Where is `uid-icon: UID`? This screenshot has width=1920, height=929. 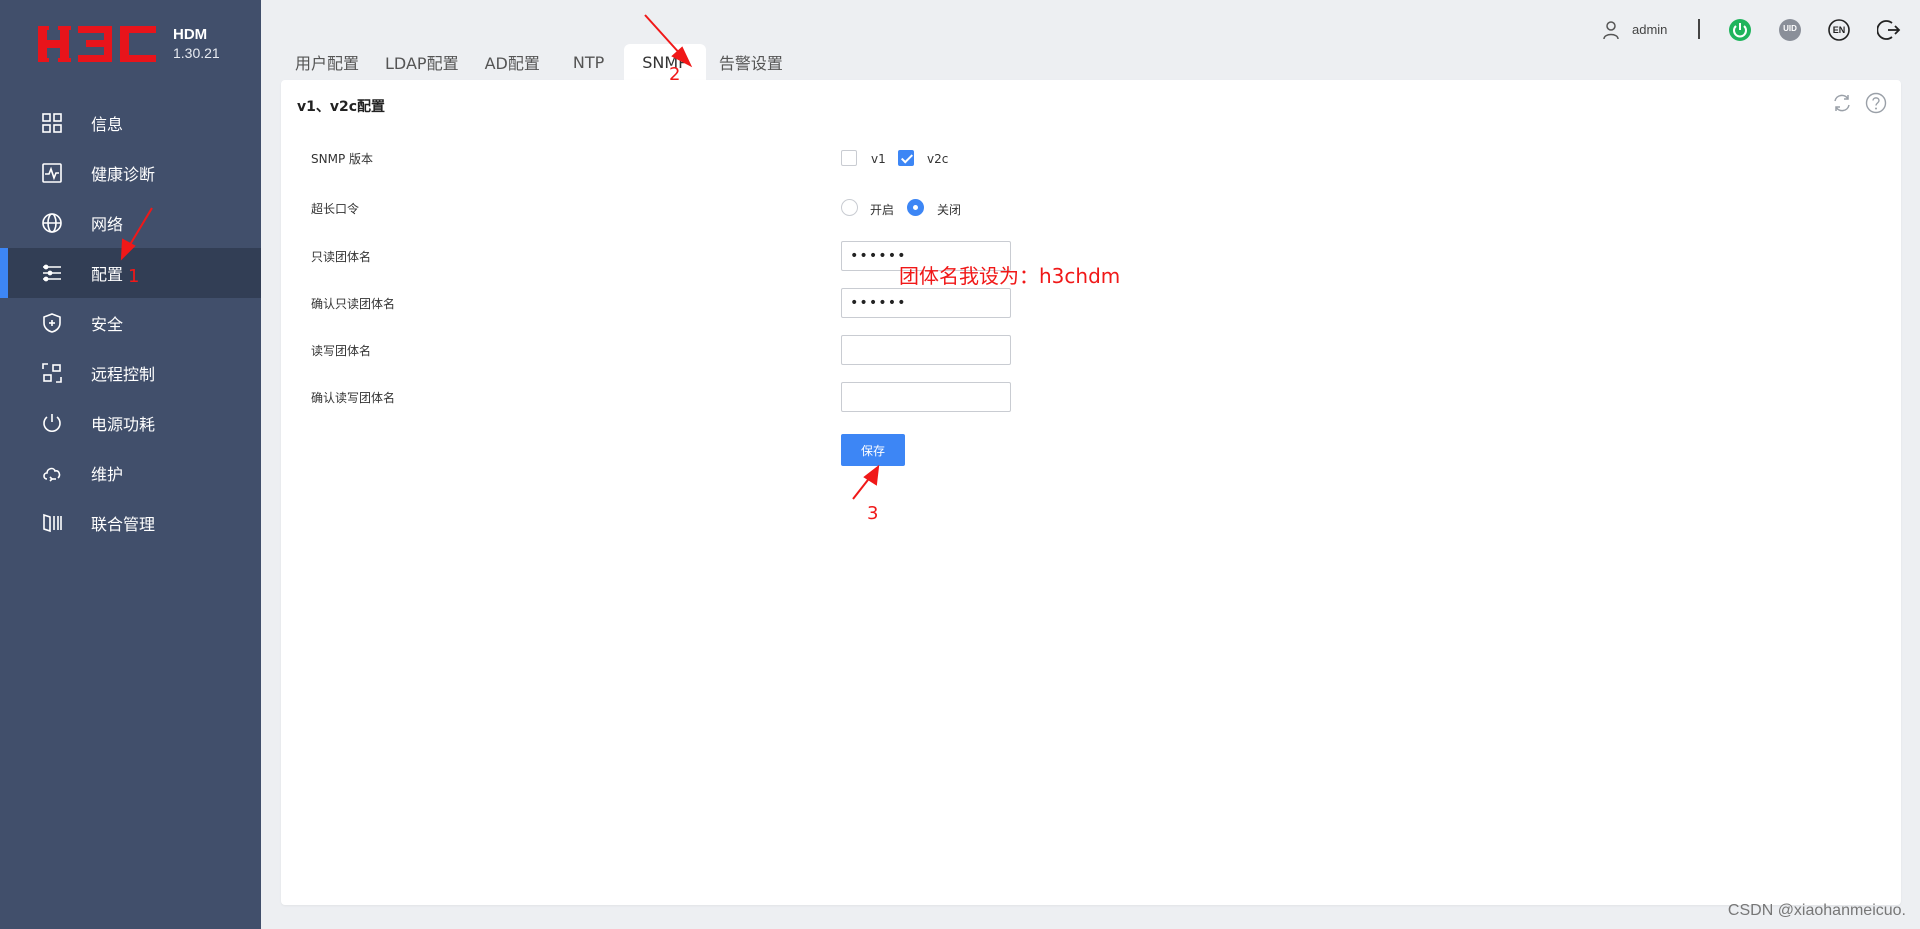 uid-icon: UID is located at coordinates (1790, 30).